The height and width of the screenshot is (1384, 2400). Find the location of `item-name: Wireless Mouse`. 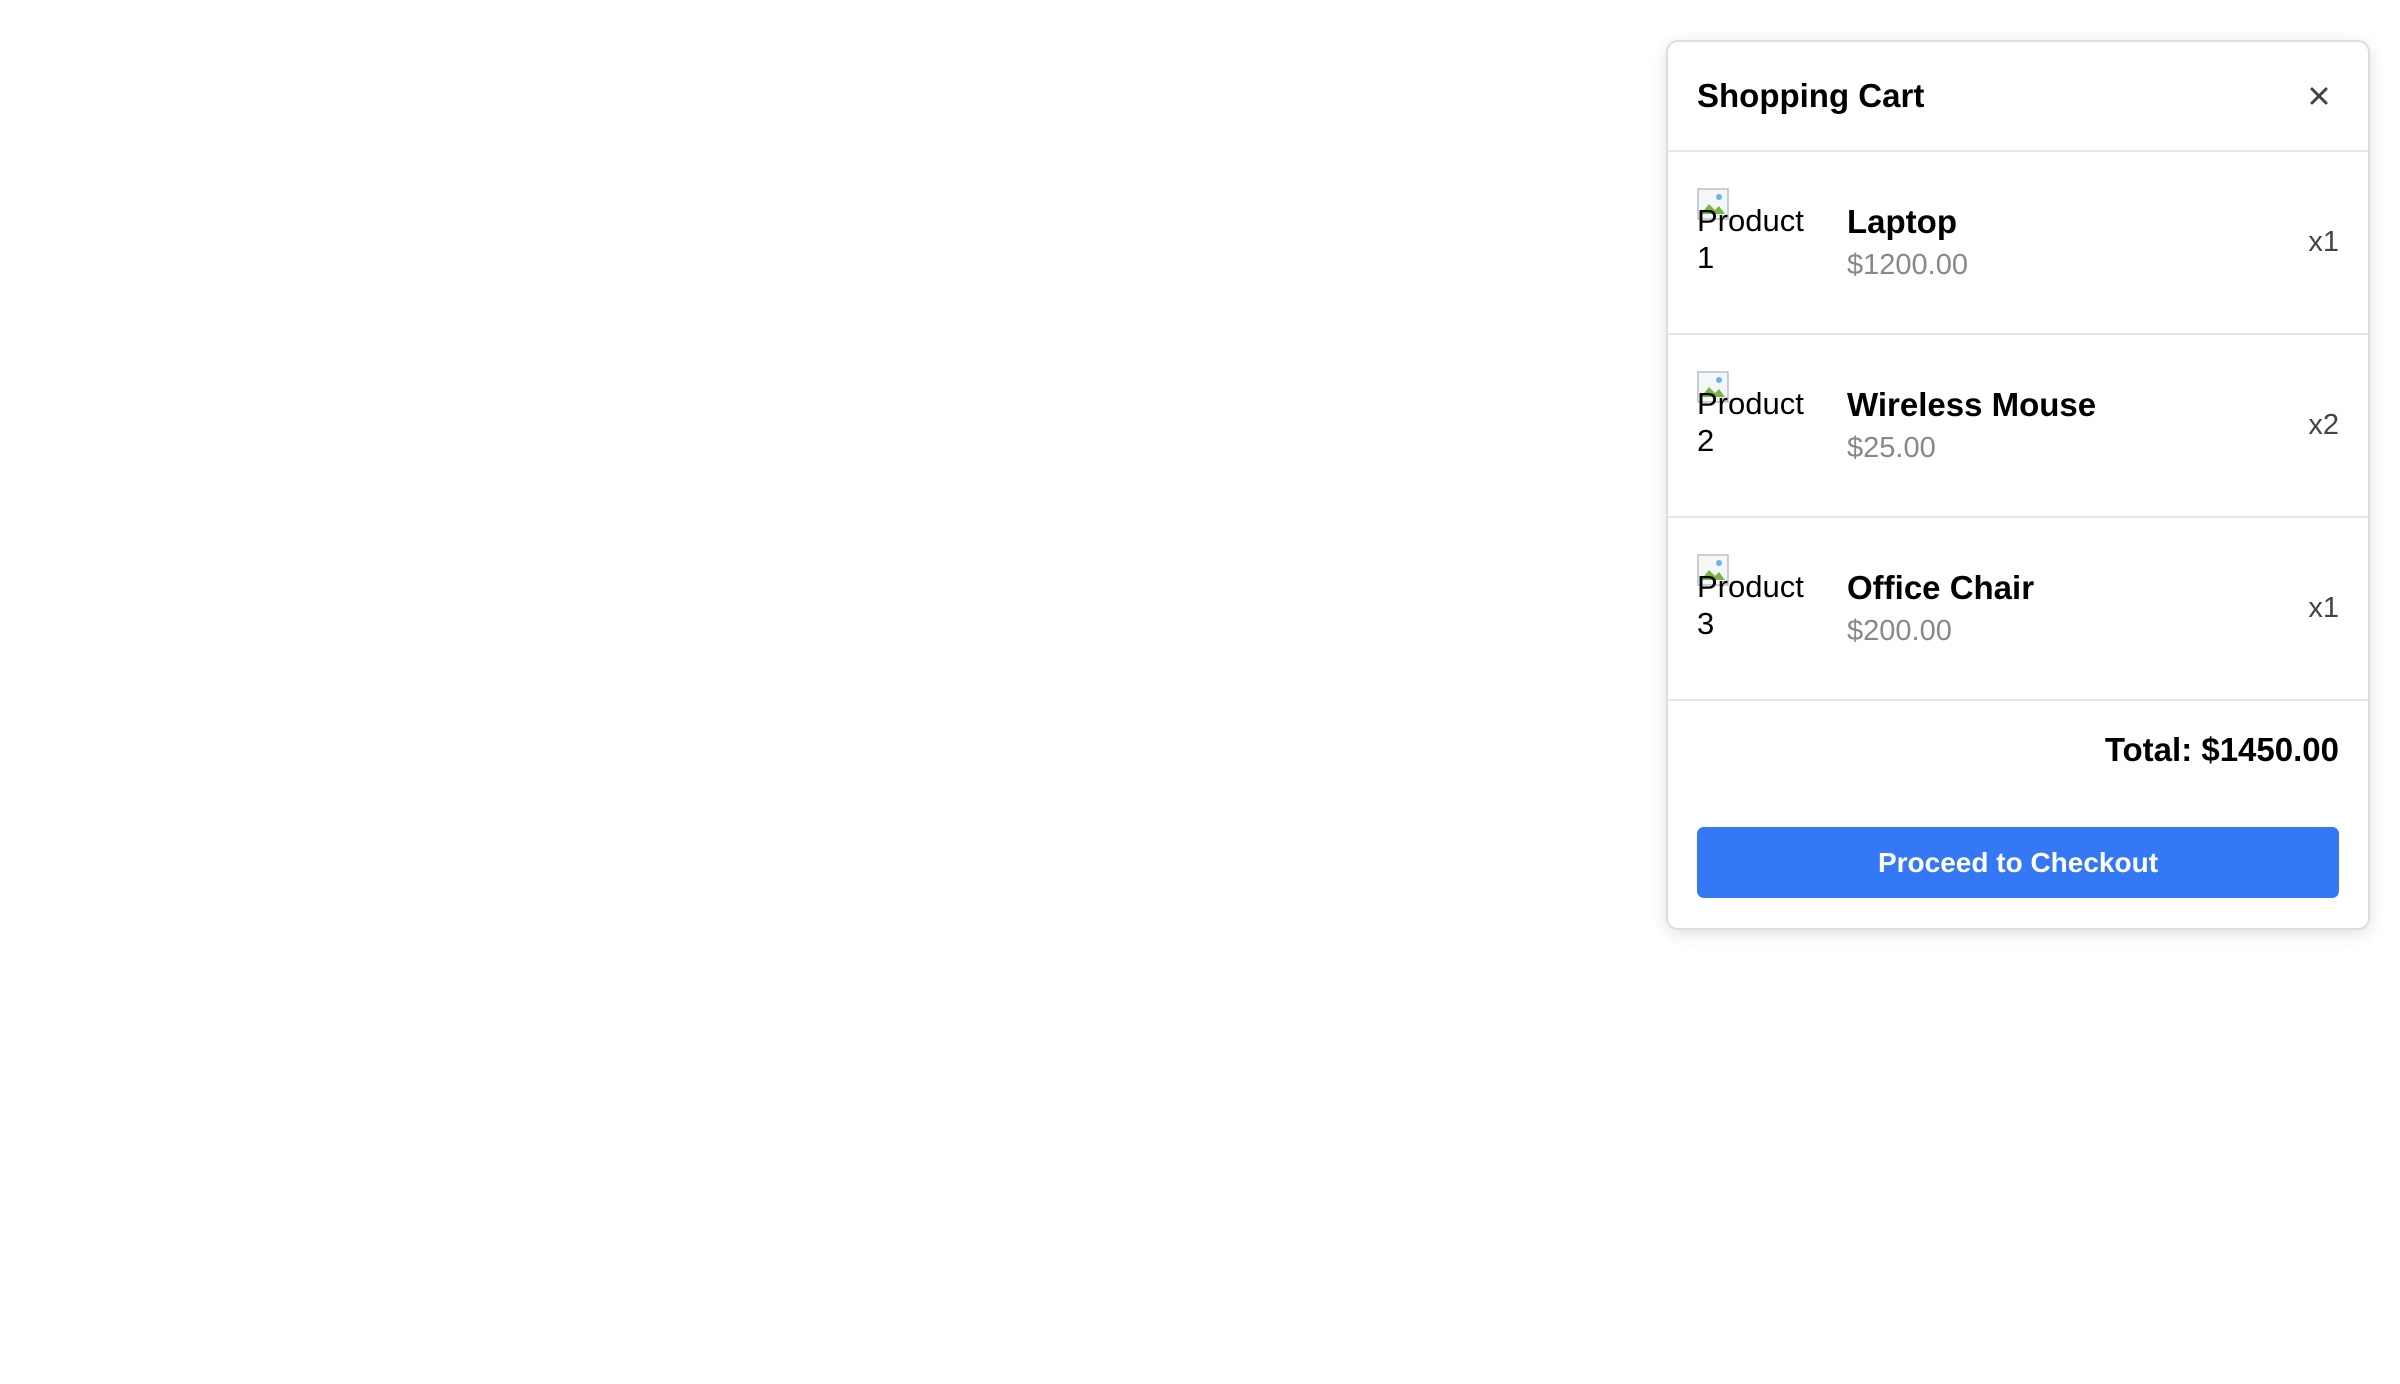

item-name: Wireless Mouse is located at coordinates (1972, 404).